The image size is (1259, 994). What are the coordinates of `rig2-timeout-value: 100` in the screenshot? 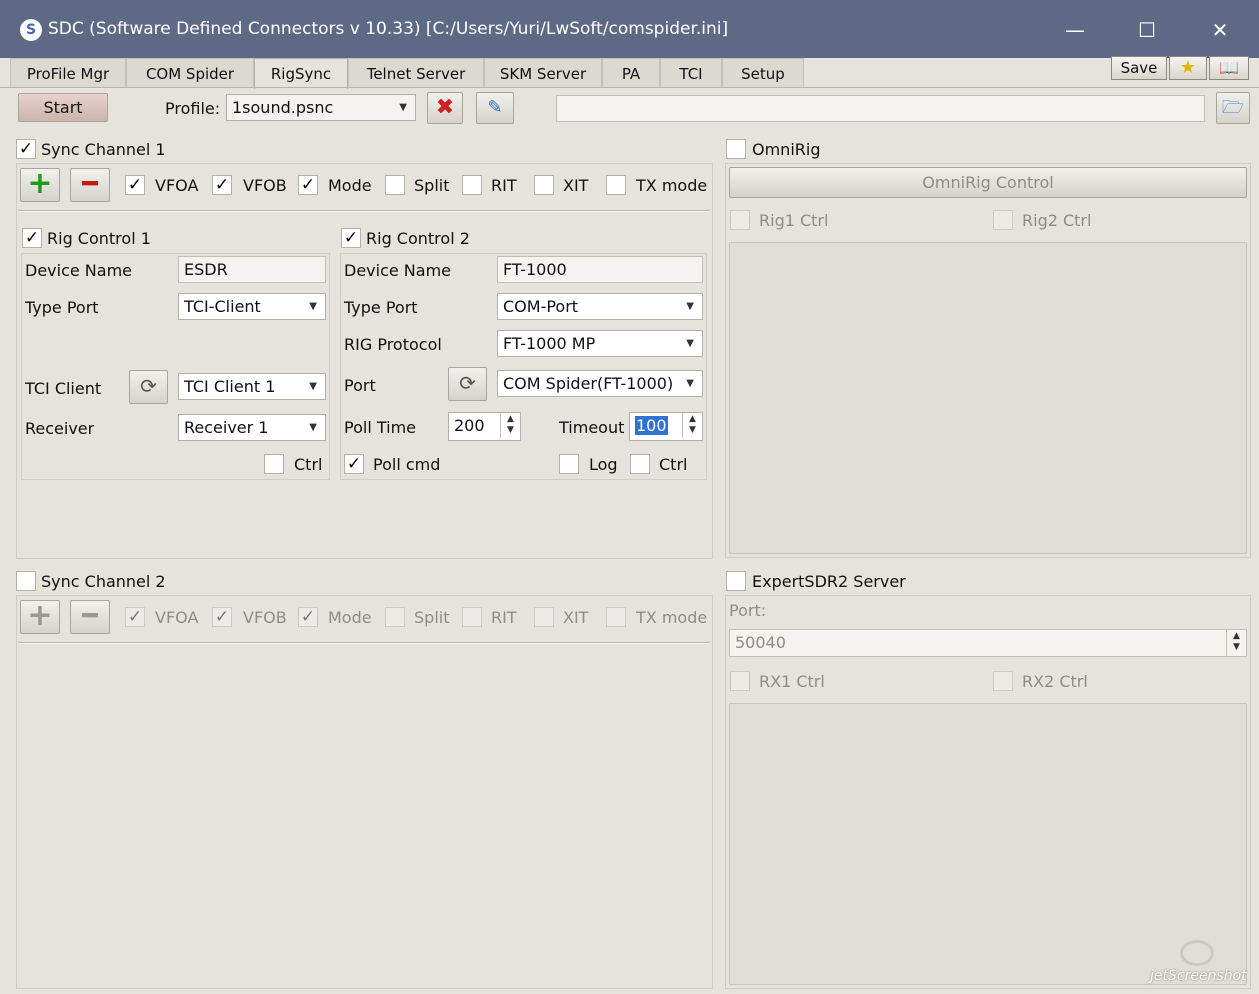 It's located at (651, 425).